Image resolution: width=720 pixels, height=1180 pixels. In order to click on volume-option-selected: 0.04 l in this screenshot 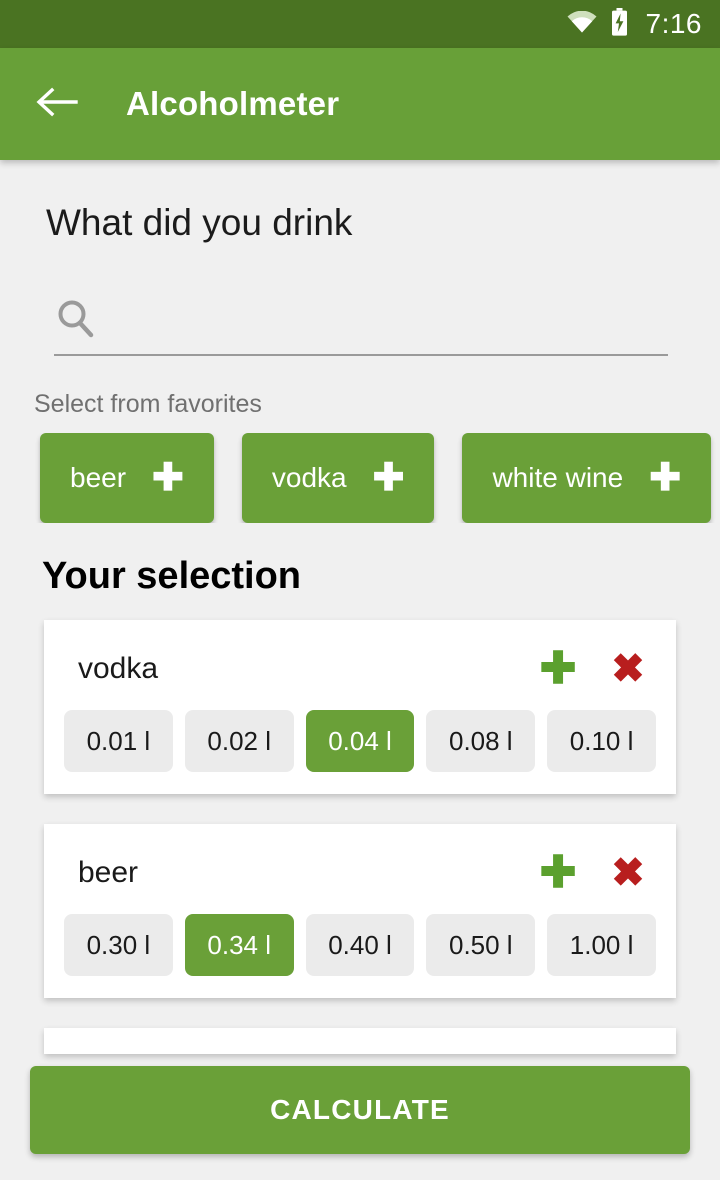, I will do `click(360, 741)`.